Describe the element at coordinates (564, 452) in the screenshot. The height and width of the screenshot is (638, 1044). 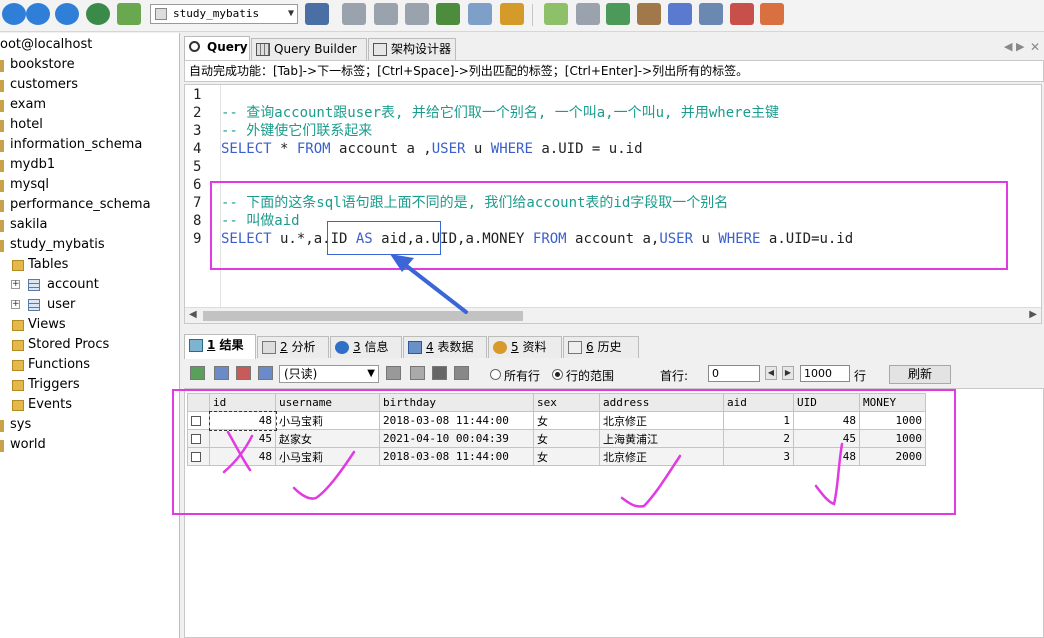
I see `annotation-box-results` at that location.